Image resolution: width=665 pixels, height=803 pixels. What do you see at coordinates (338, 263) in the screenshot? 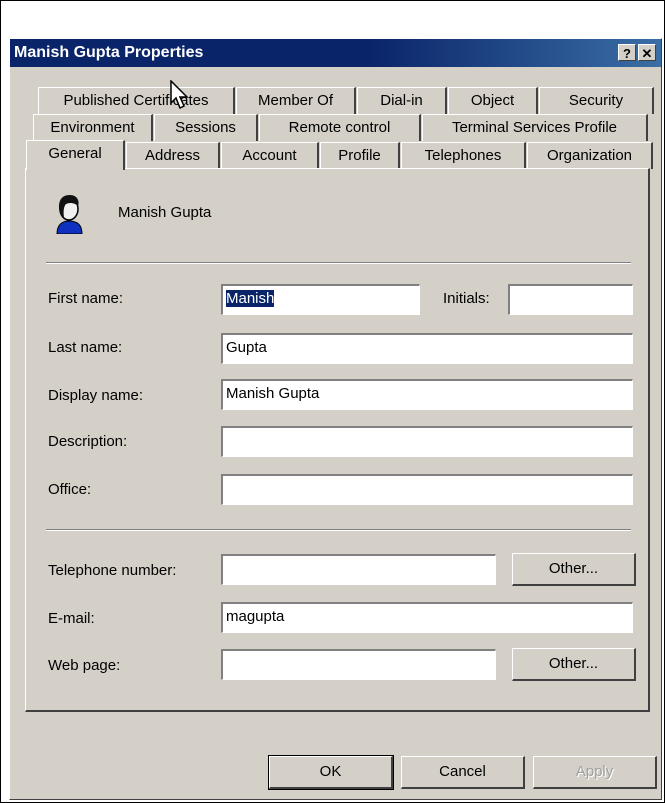
I see `separator-top` at bounding box center [338, 263].